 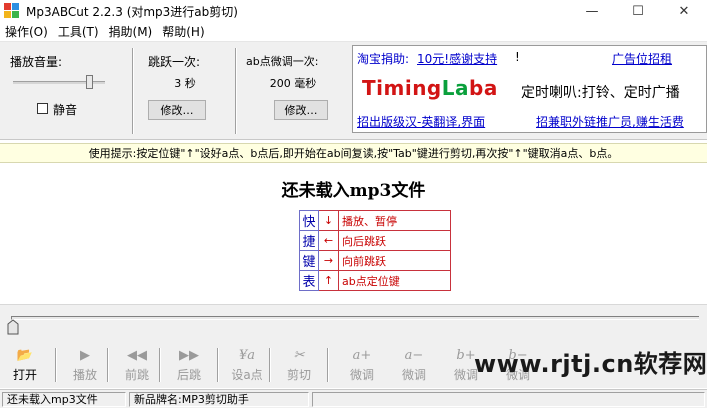 I want to click on shortcut-table: 快 ↓ 播放、暂停捷 ← 向后跳跃键 → 向前跳跃表 ↑ ab点定位键, so click(x=375, y=250).